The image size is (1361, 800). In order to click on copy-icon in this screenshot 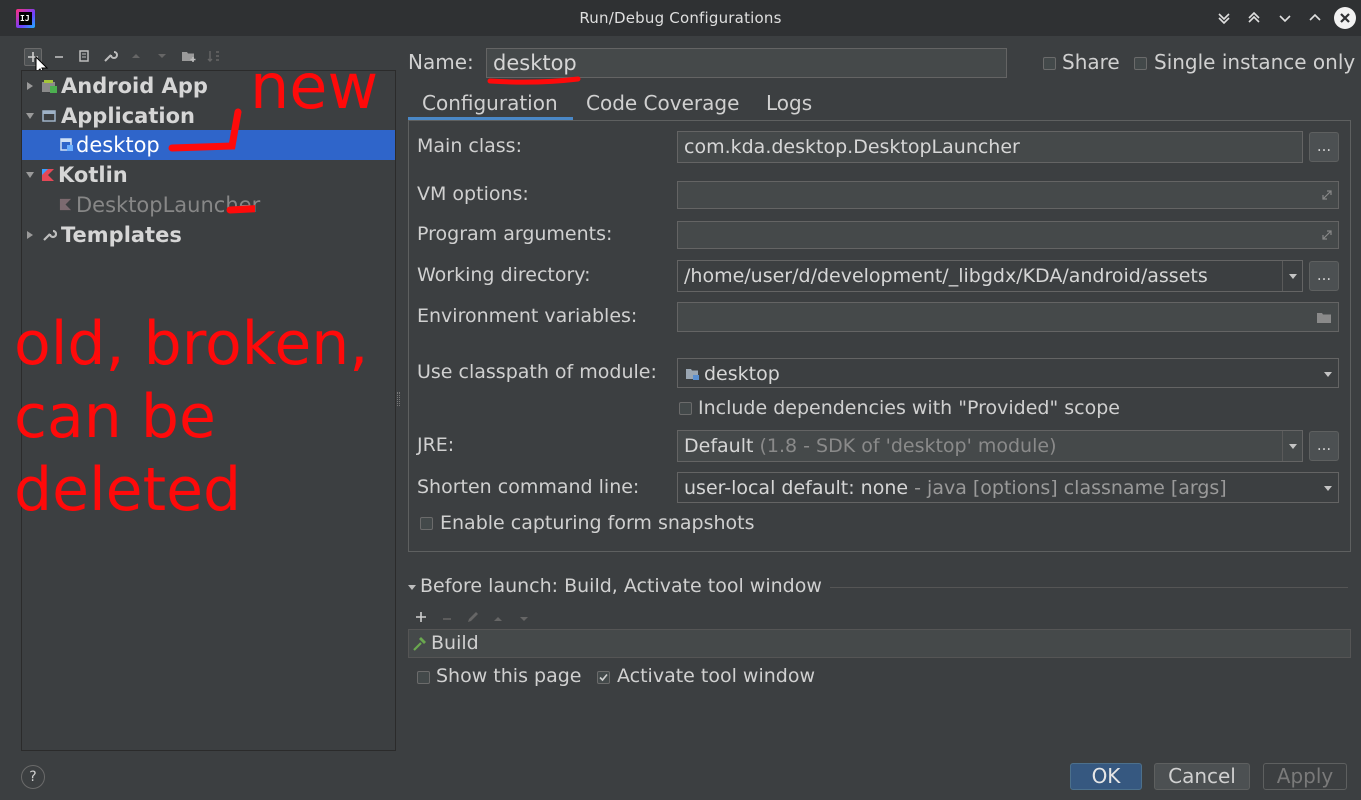, I will do `click(84, 56)`.